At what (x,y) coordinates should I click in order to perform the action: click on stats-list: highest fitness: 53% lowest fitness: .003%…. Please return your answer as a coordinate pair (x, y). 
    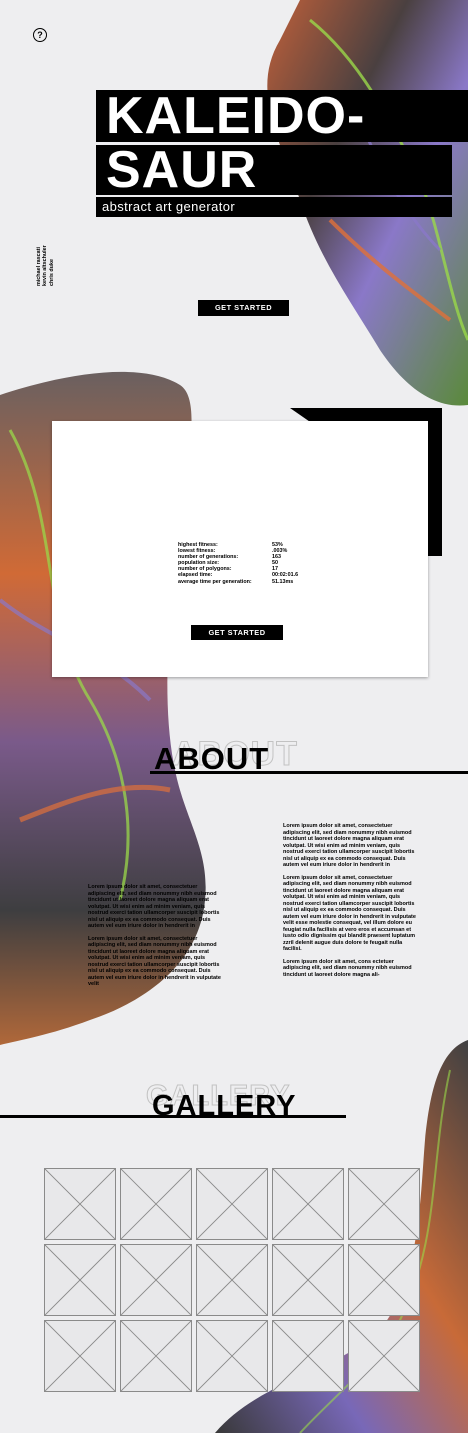
    Looking at the image, I should click on (248, 563).